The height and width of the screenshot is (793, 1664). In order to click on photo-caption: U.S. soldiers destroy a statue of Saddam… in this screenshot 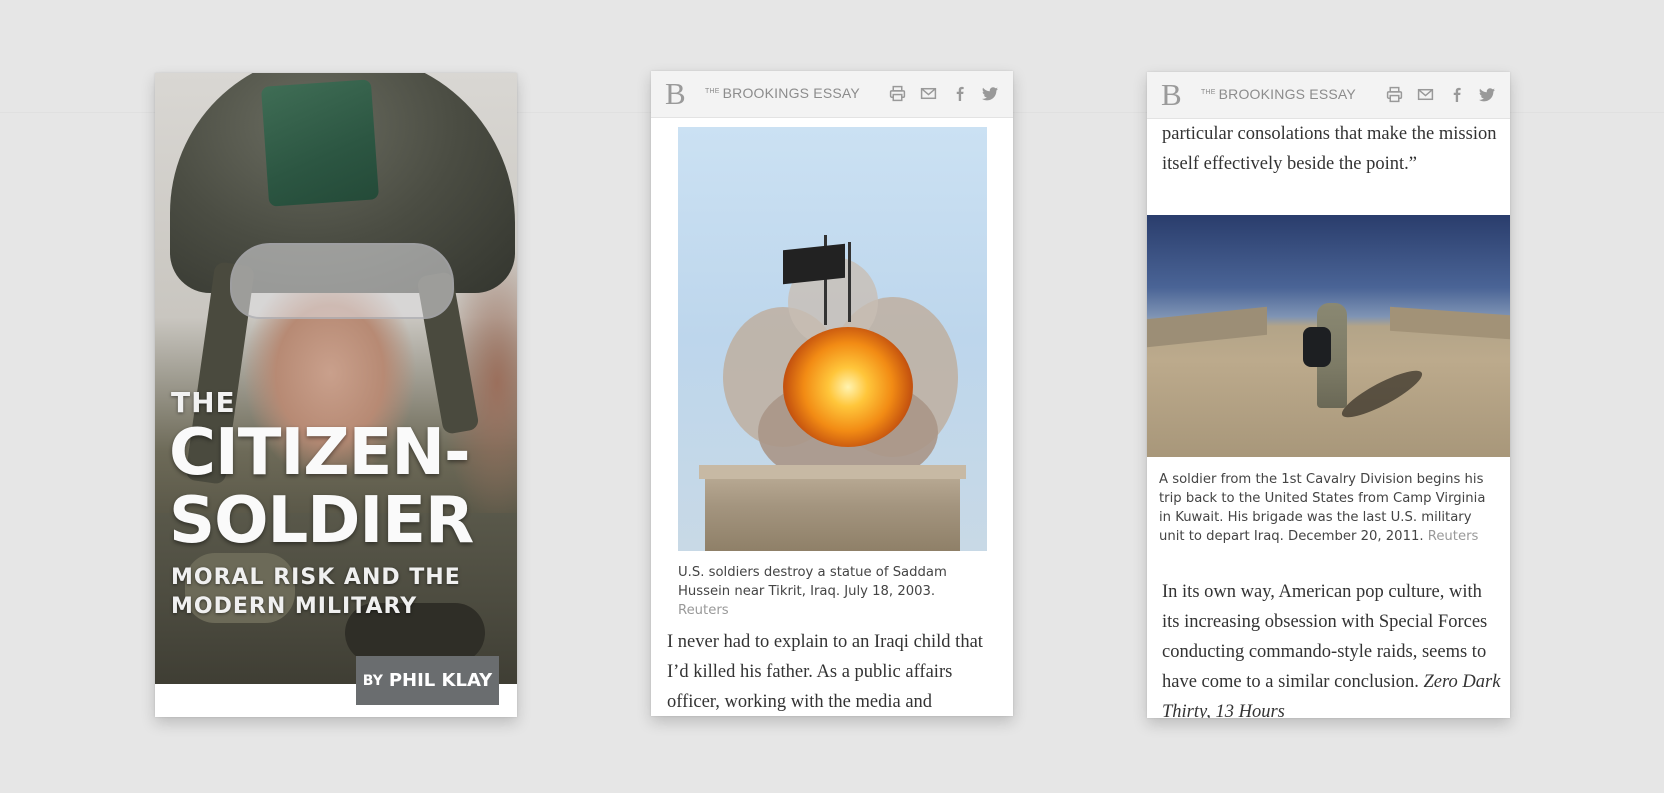, I will do `click(833, 591)`.